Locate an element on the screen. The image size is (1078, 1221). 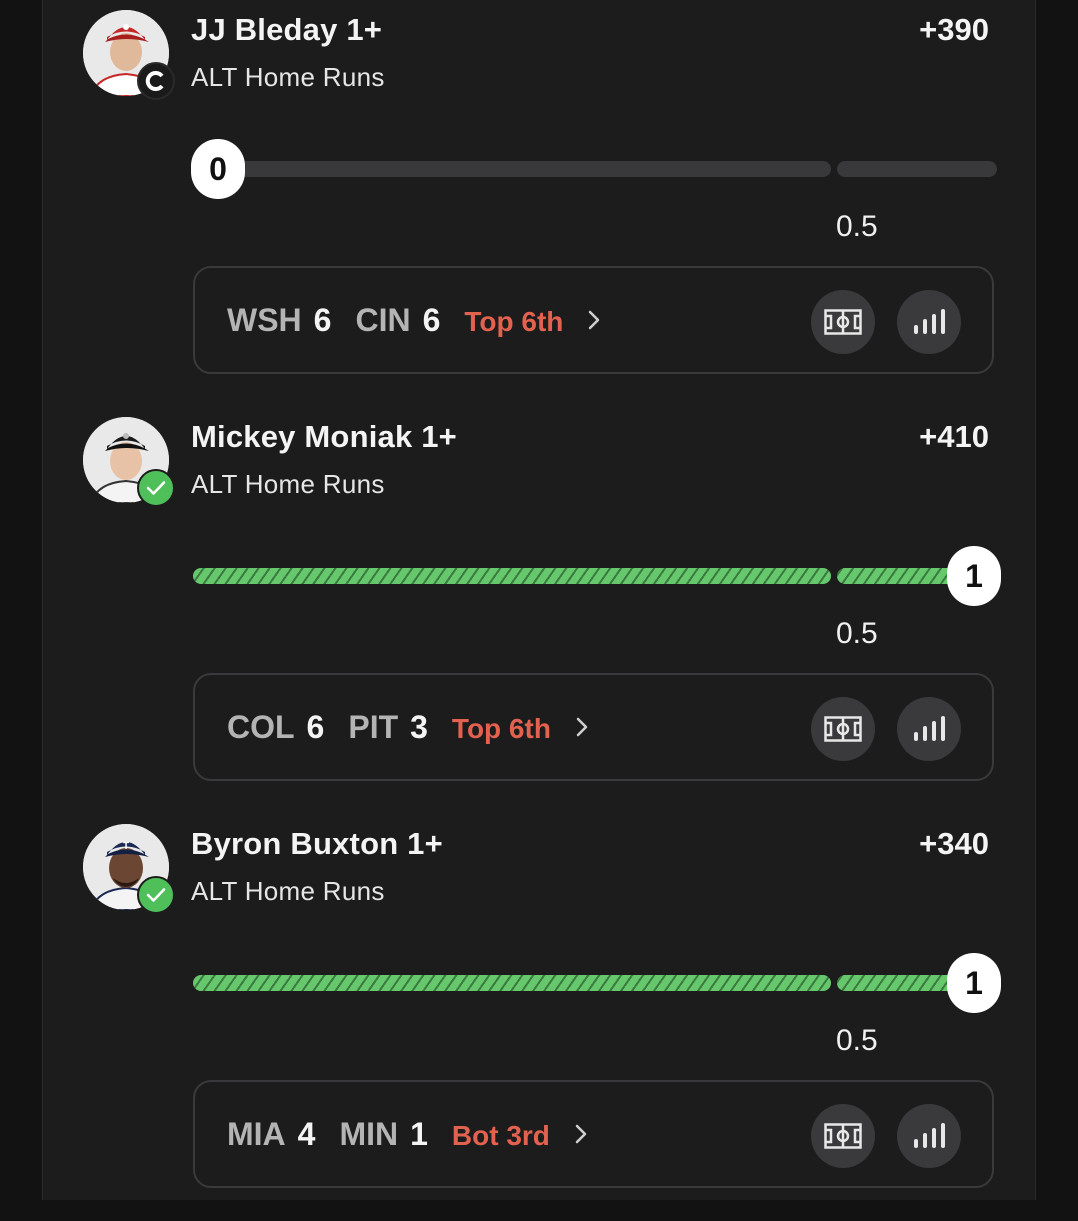
home-team: CIN is located at coordinates (383, 320).